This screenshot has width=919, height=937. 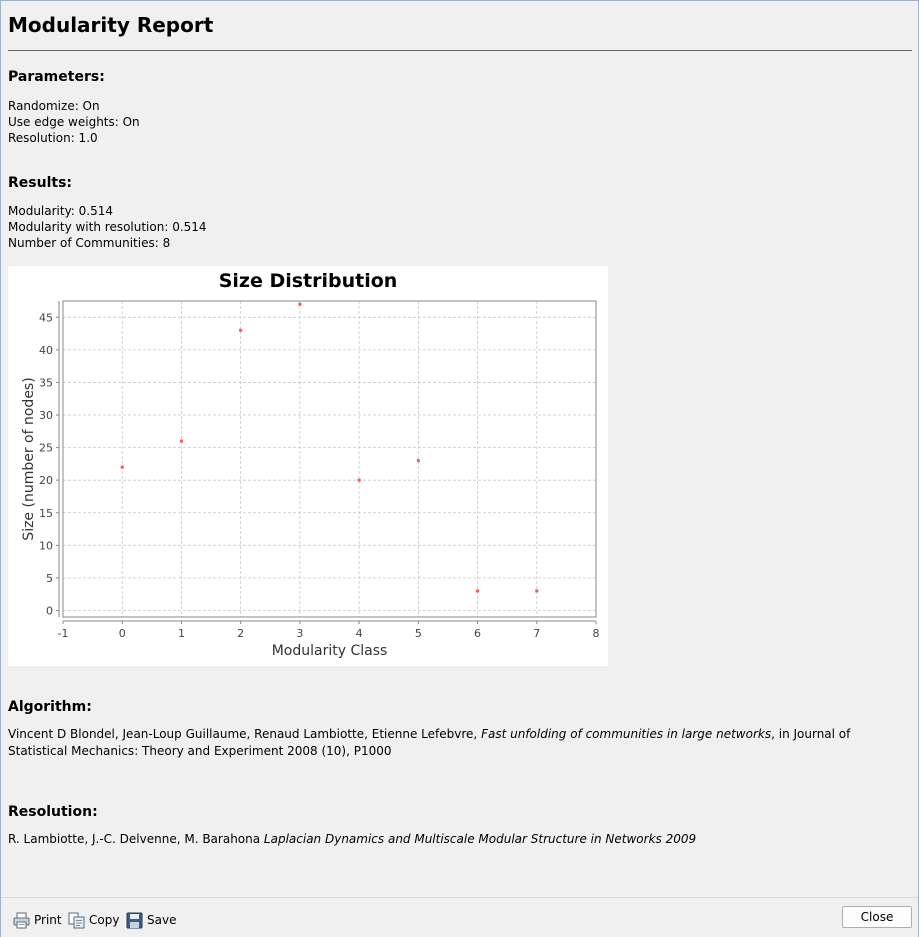 What do you see at coordinates (111, 25) in the screenshot?
I see `report-title: Modularity Report` at bounding box center [111, 25].